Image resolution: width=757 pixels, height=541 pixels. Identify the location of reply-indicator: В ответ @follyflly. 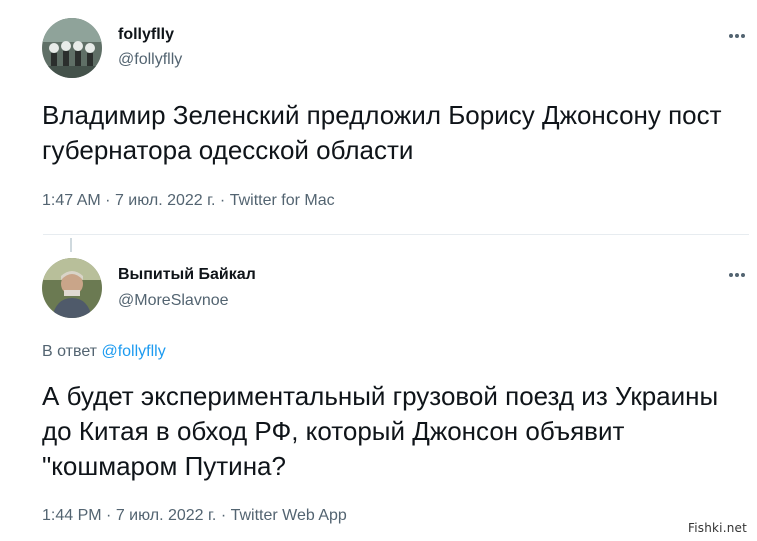
(104, 352).